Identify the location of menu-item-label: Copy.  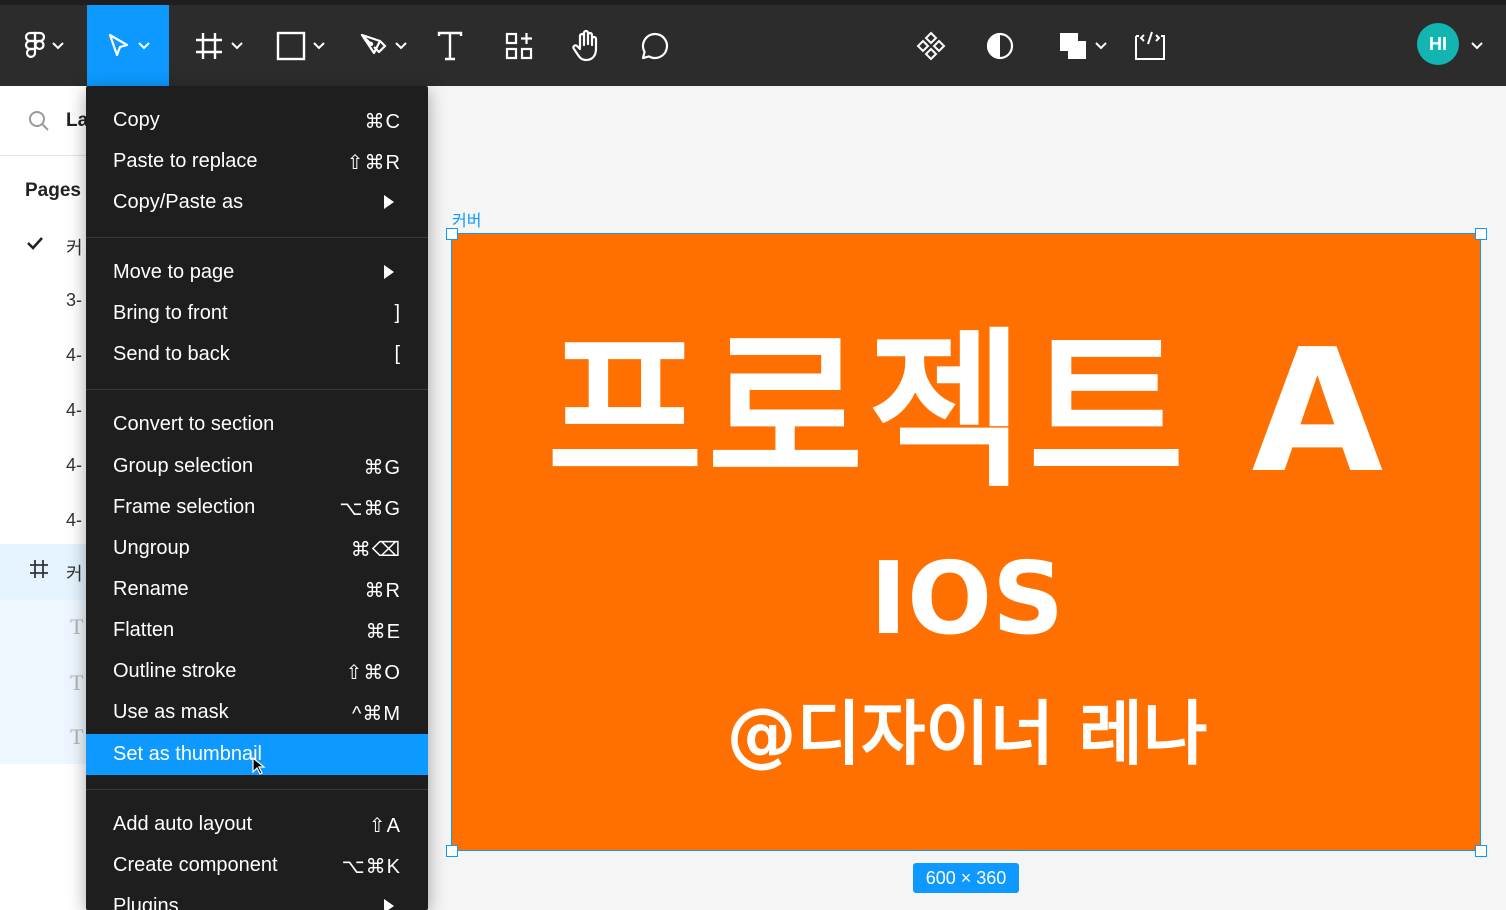
(136, 120).